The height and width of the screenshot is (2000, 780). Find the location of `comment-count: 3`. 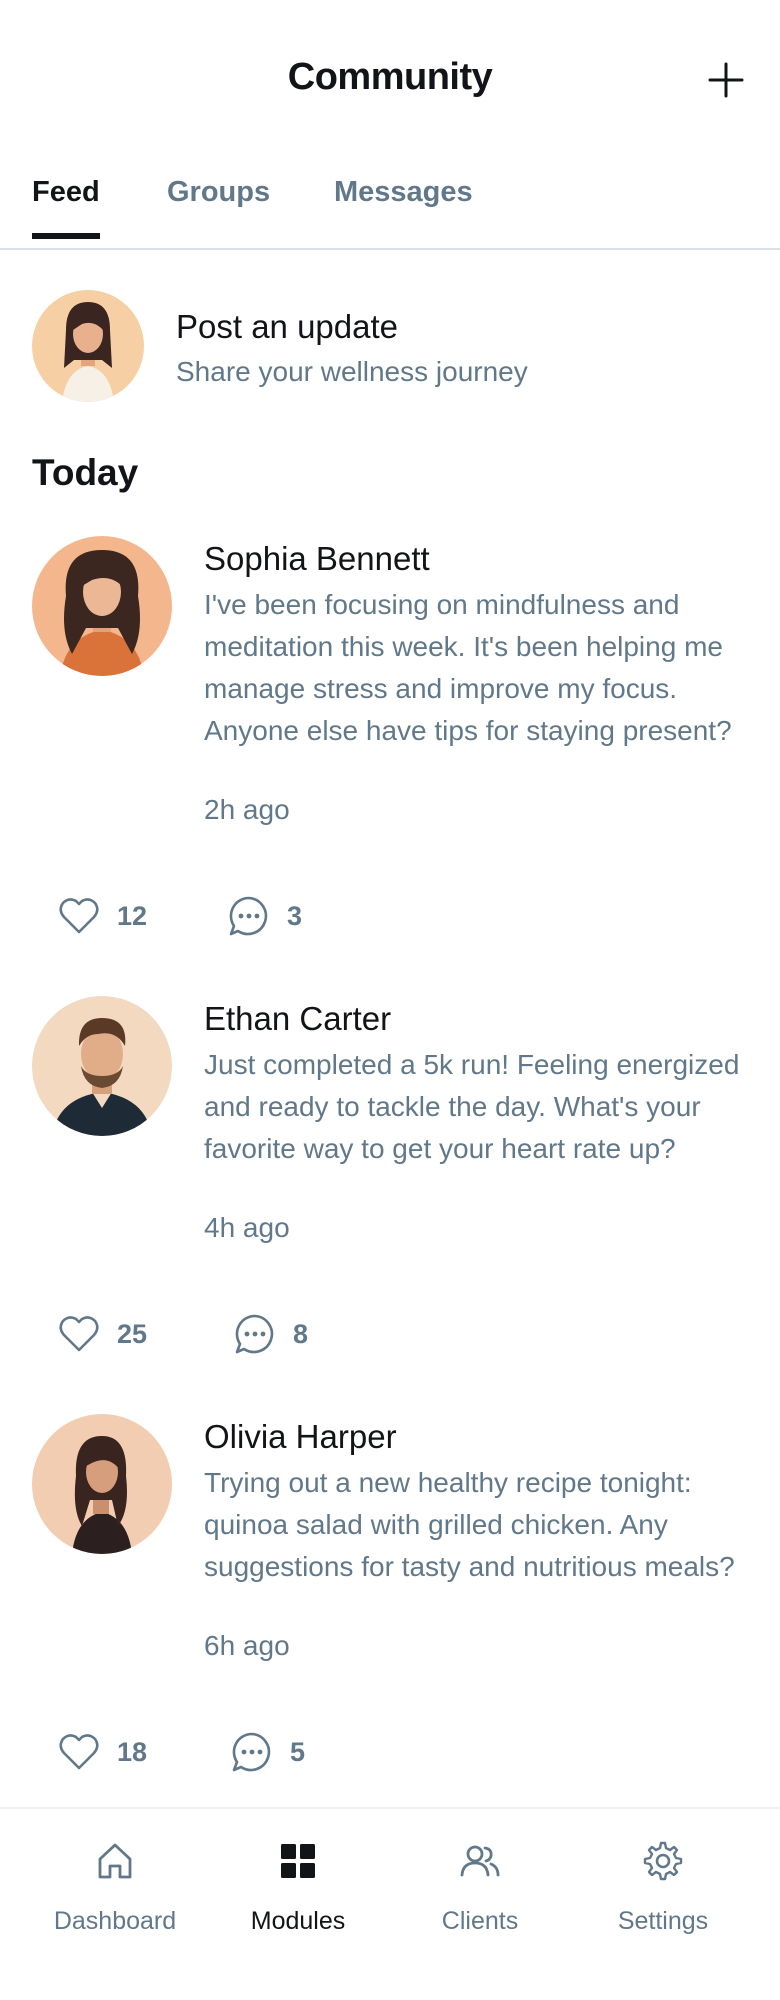

comment-count: 3 is located at coordinates (295, 915).